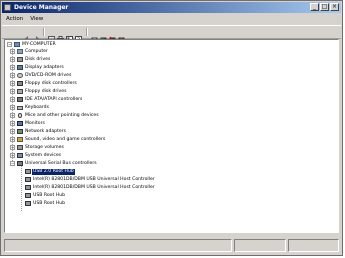  I want to click on menu-bar: Action View, so click(171, 19).